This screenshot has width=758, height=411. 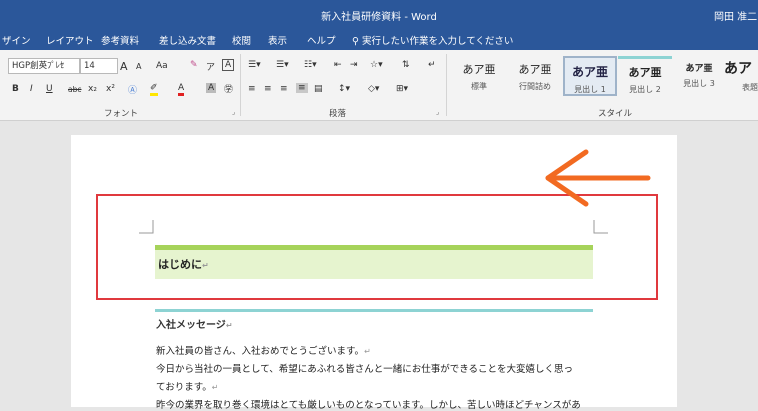 What do you see at coordinates (194, 65) in the screenshot?
I see `clear-format-icon: ✎` at bounding box center [194, 65].